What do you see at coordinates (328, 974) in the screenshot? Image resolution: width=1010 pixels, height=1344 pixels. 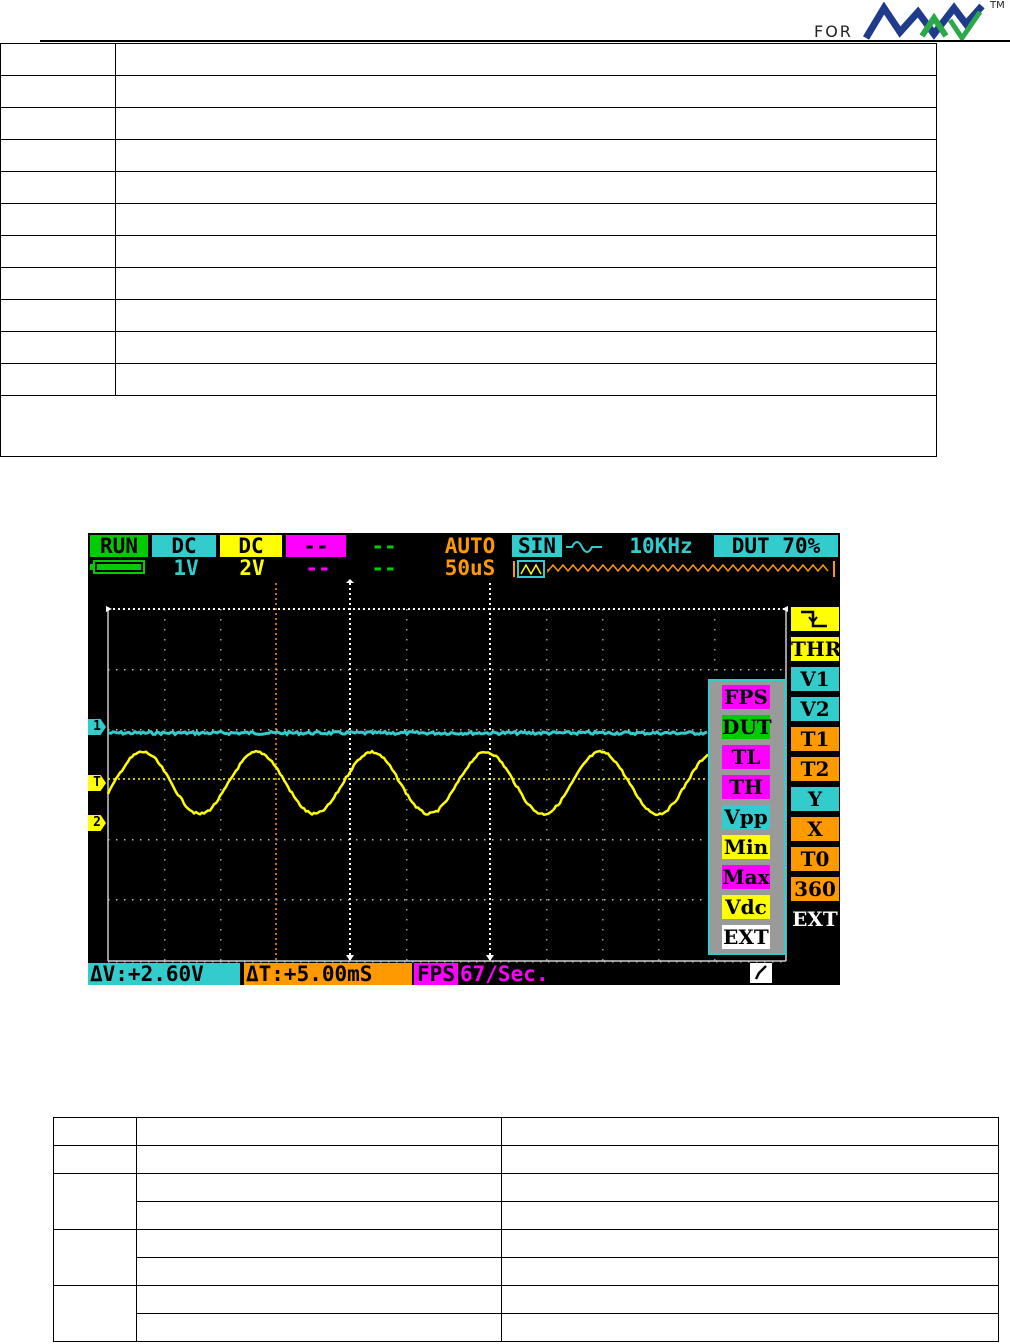 I see `delta-t-readout: ΔT:+5.00mS` at bounding box center [328, 974].